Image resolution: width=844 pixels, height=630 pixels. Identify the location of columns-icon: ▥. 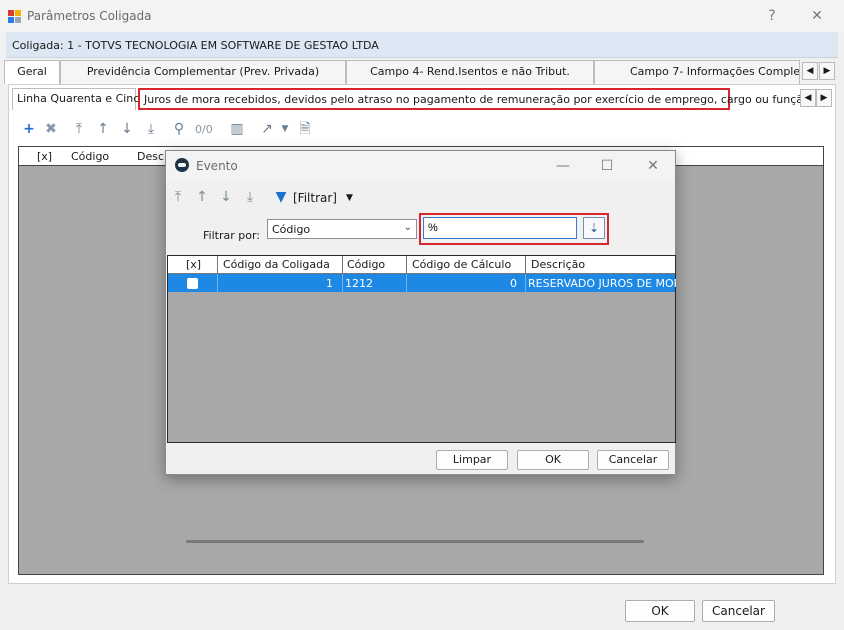
(237, 129).